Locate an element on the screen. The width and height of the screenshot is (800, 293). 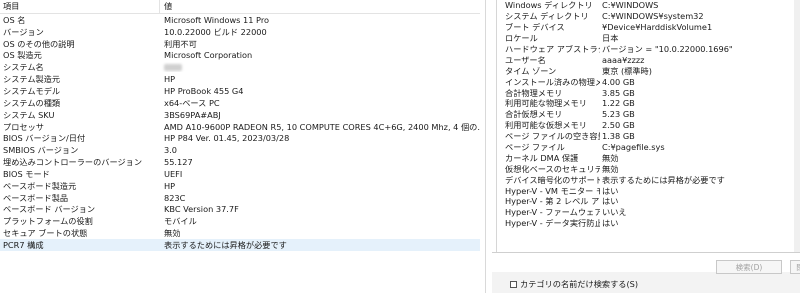
table-row: システムモデル HP ProBook 455 G4 is located at coordinates (240, 91).